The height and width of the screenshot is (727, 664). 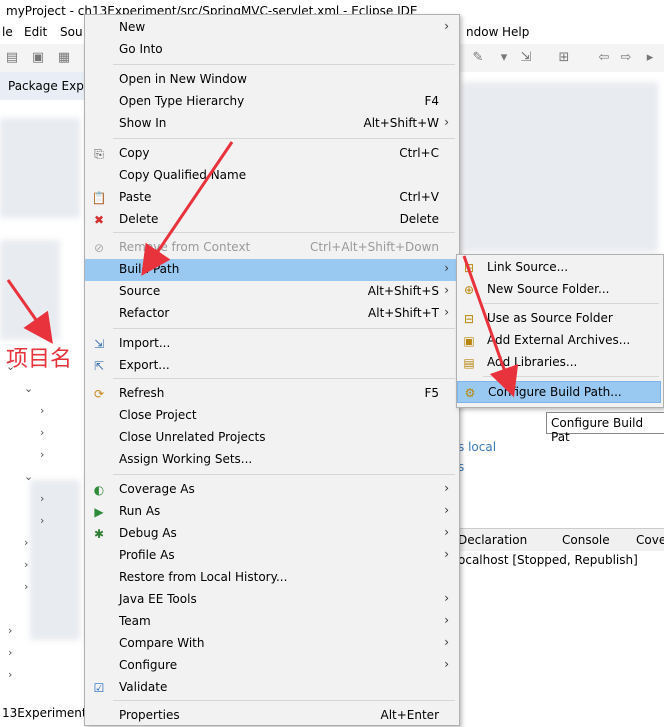 What do you see at coordinates (490, 326) in the screenshot?
I see `arrow-to-configure` at bounding box center [490, 326].